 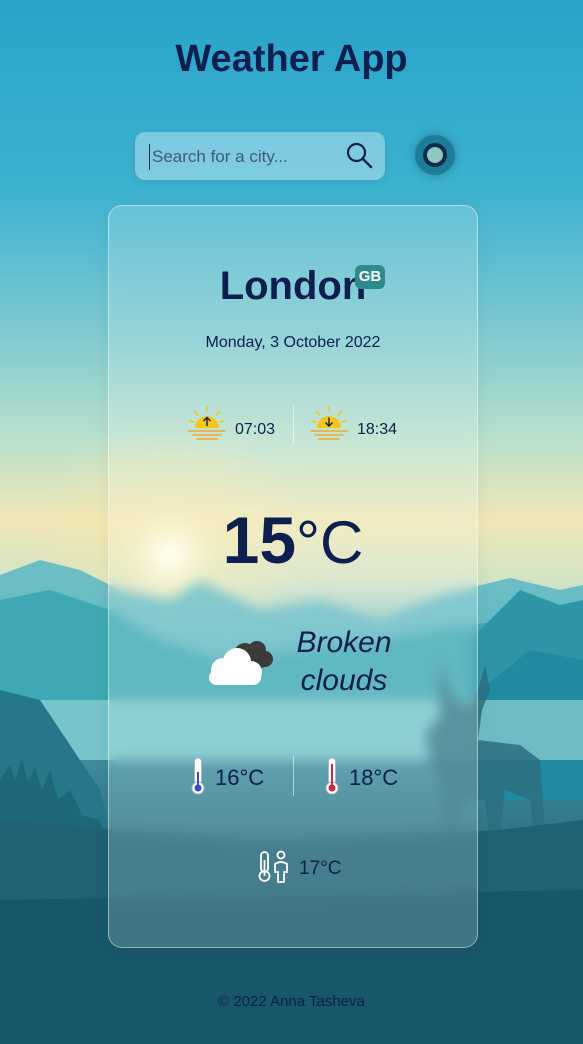 I want to click on sun-divider, so click(x=293, y=425).